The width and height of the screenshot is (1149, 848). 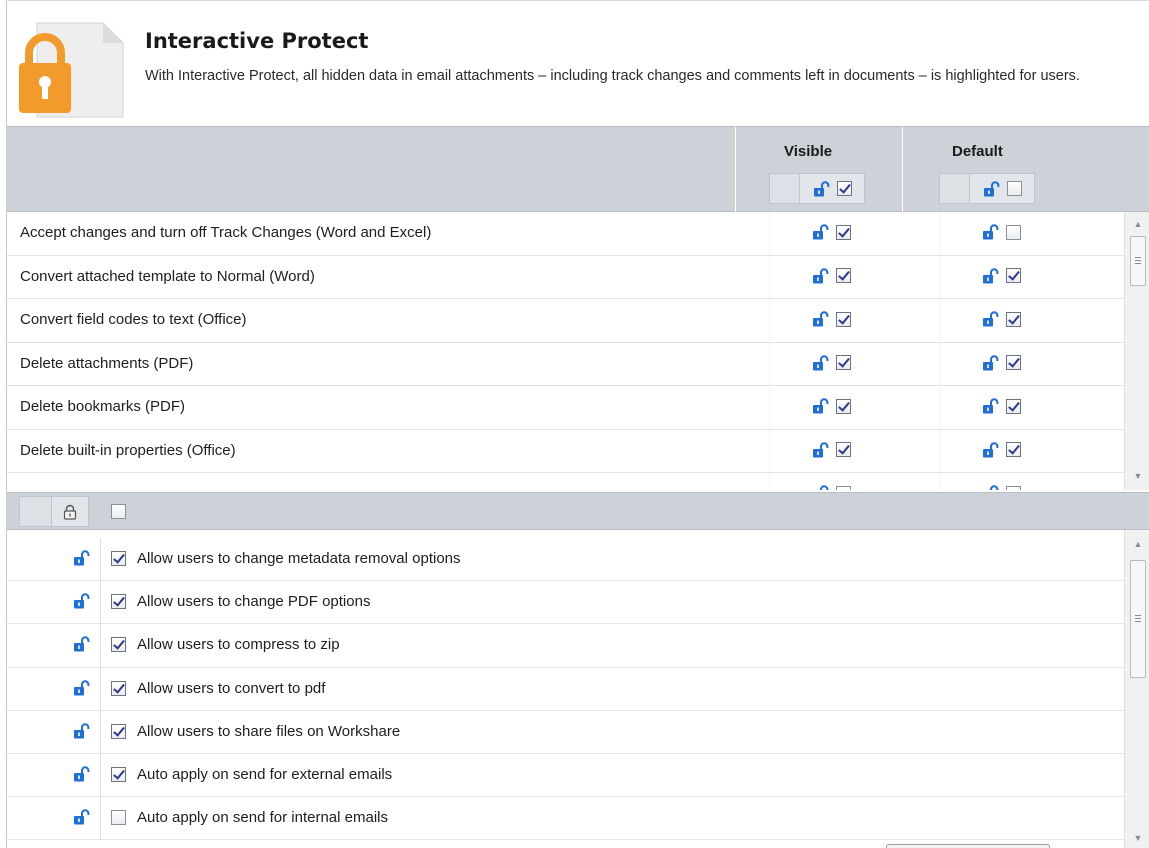 I want to click on permission-label: Auto apply on send for external emails, so click(x=265, y=774).